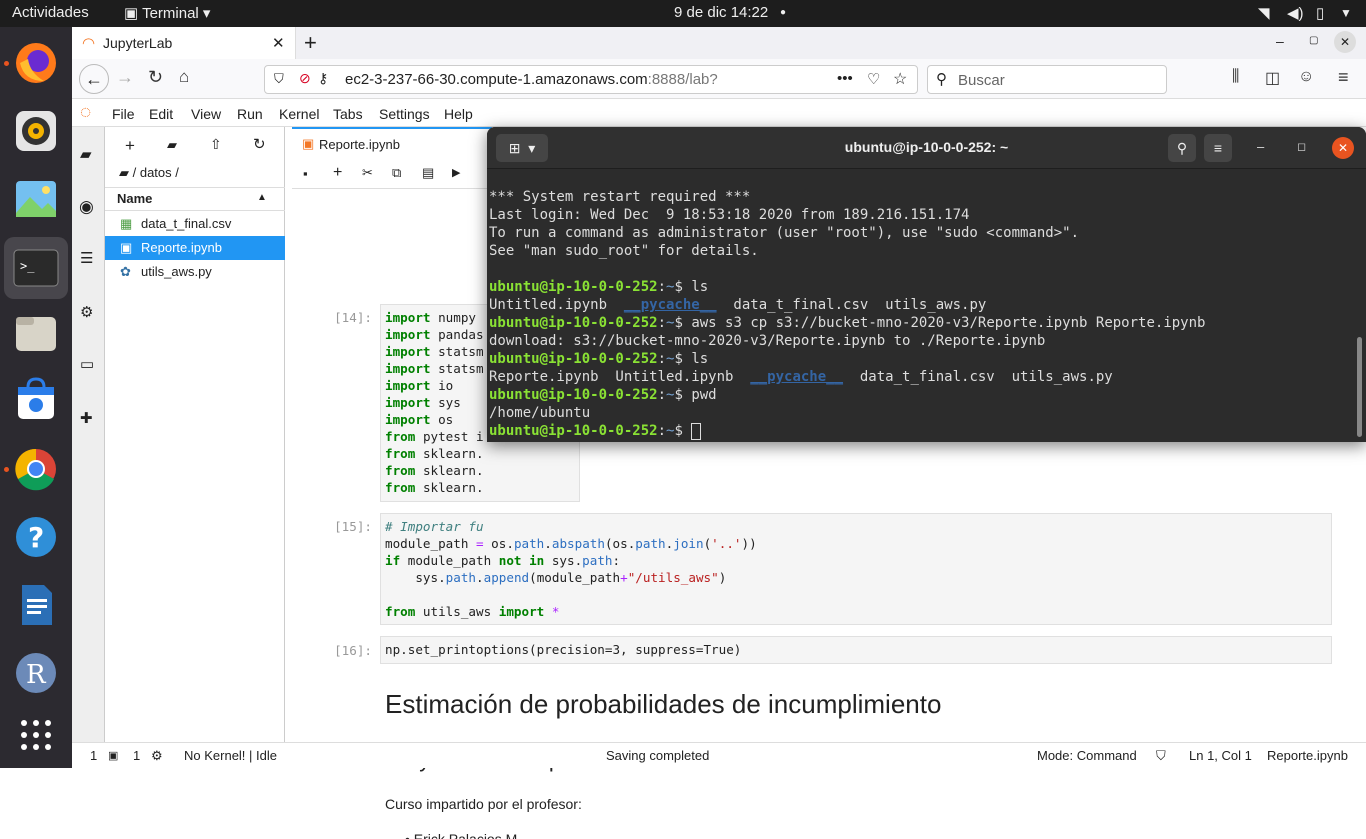 The height and width of the screenshot is (839, 1366). Describe the element at coordinates (125, 77) in the screenshot. I see `forward-icon: →` at that location.